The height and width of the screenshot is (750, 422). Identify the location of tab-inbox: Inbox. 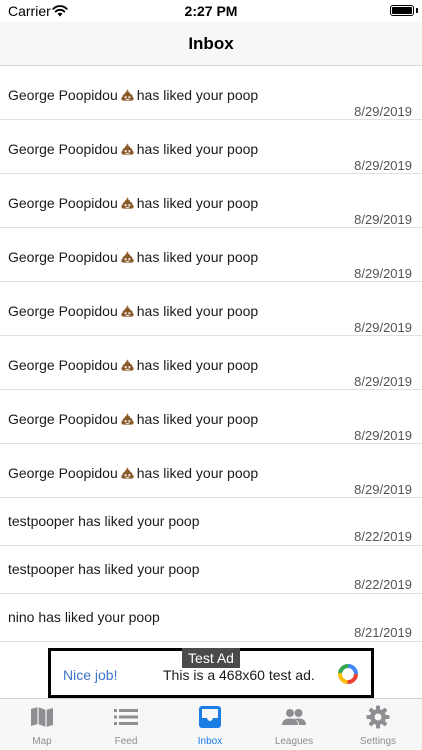
(210, 724).